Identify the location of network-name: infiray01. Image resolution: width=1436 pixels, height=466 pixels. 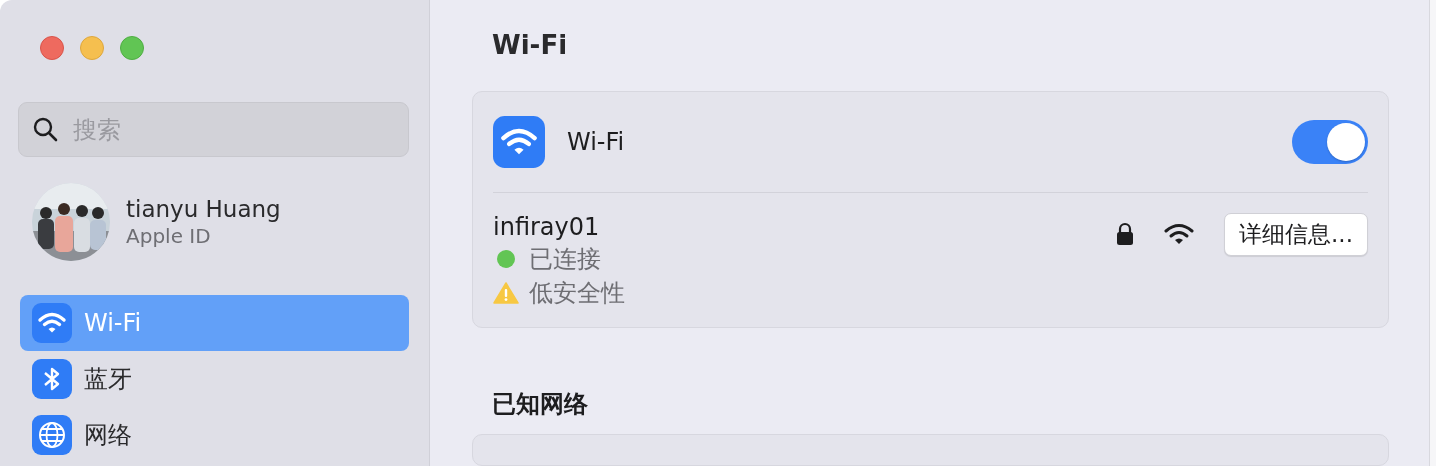
(547, 226).